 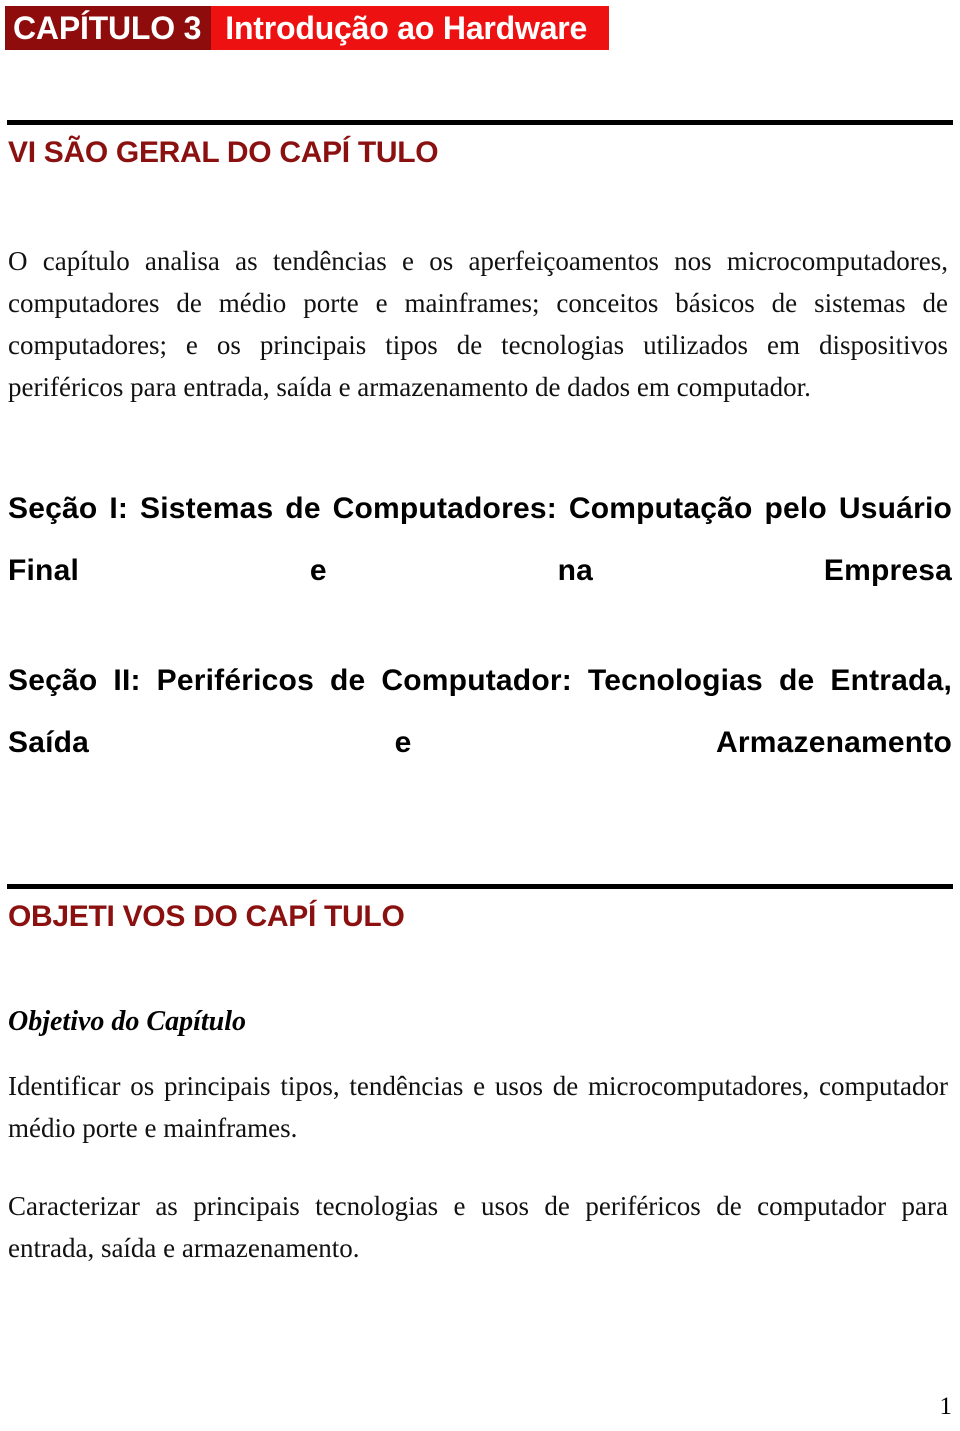 I want to click on objectives-section-heading: OBJETI VOS DO CAPÍ TULO, so click(x=206, y=916).